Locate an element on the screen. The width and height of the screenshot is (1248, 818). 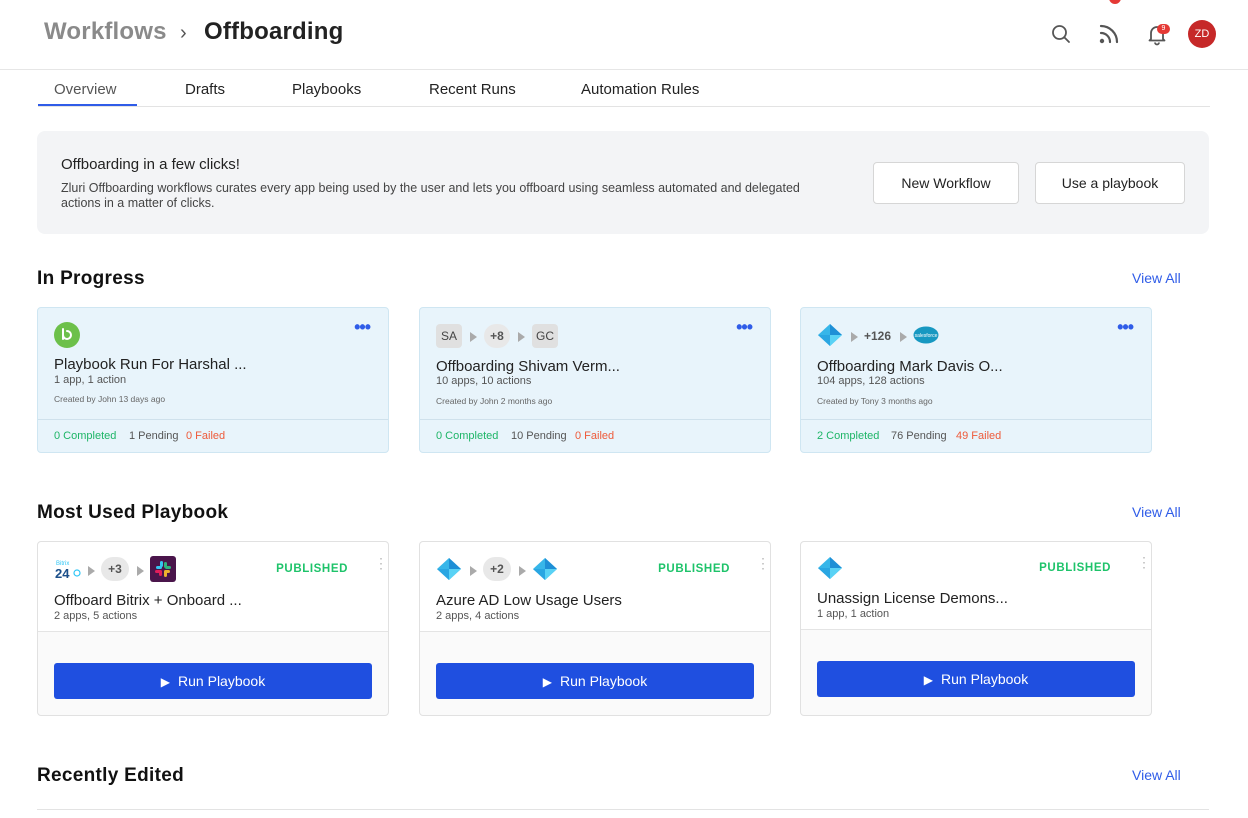
tab-playbooks: Playbooks is located at coordinates (326, 89).